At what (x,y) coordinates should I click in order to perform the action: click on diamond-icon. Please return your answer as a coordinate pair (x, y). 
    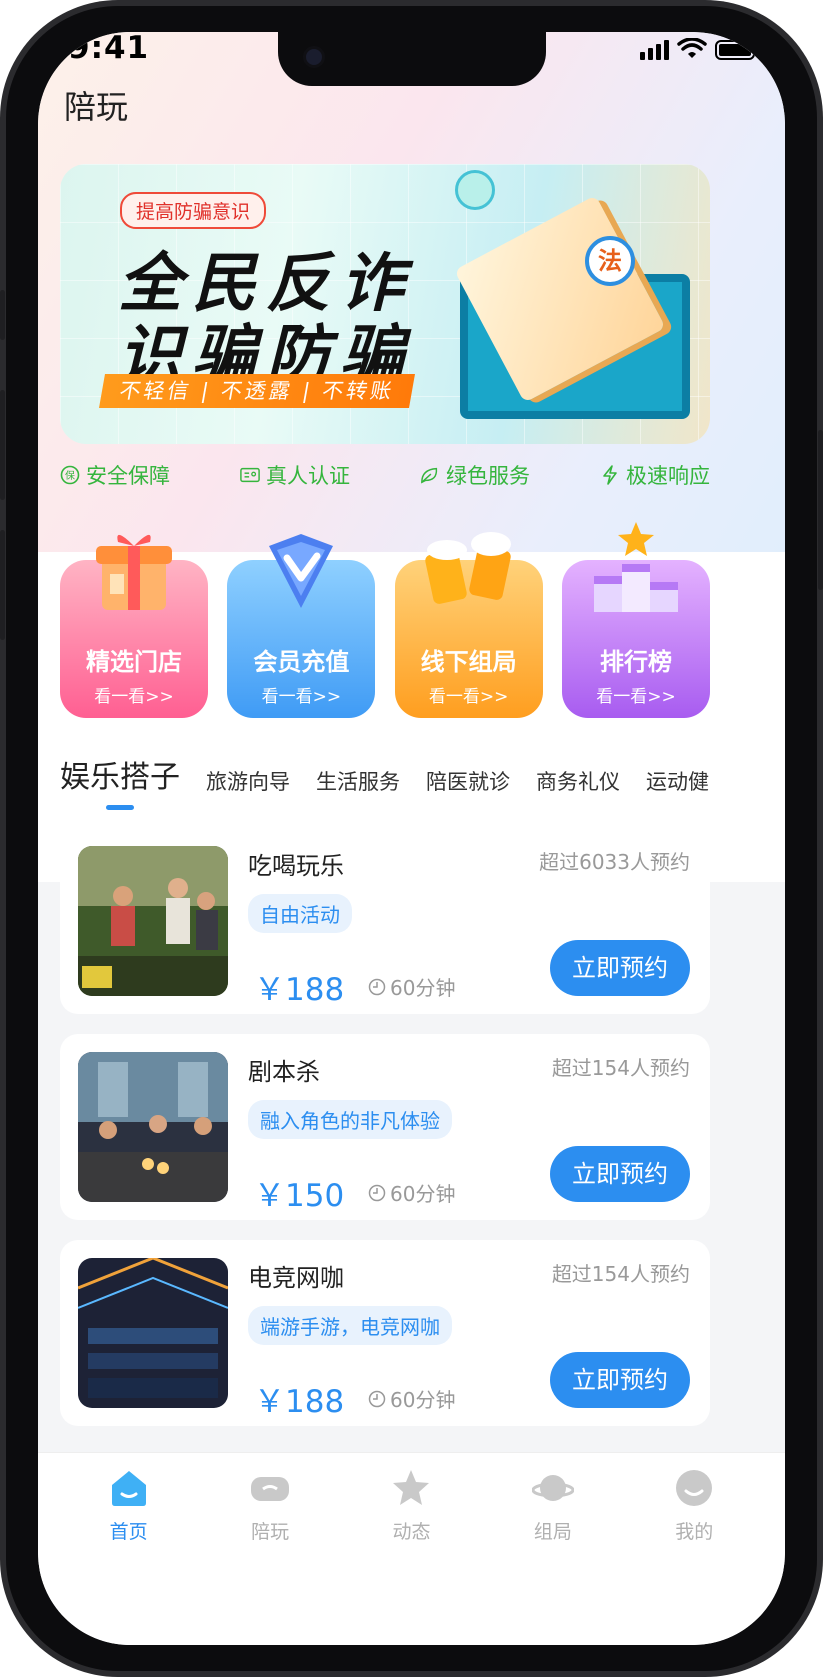
    Looking at the image, I should click on (301, 571).